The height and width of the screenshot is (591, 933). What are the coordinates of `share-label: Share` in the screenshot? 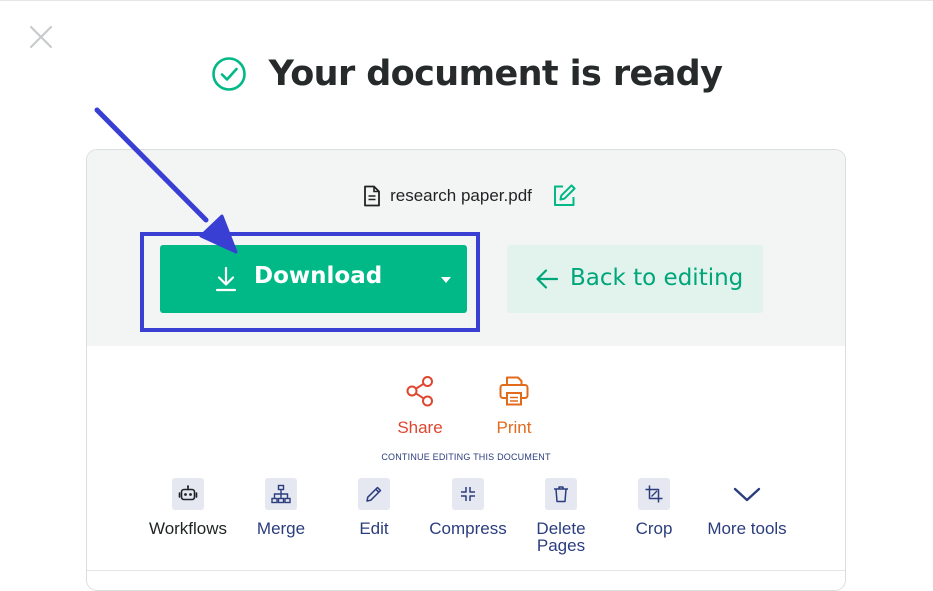 It's located at (420, 427).